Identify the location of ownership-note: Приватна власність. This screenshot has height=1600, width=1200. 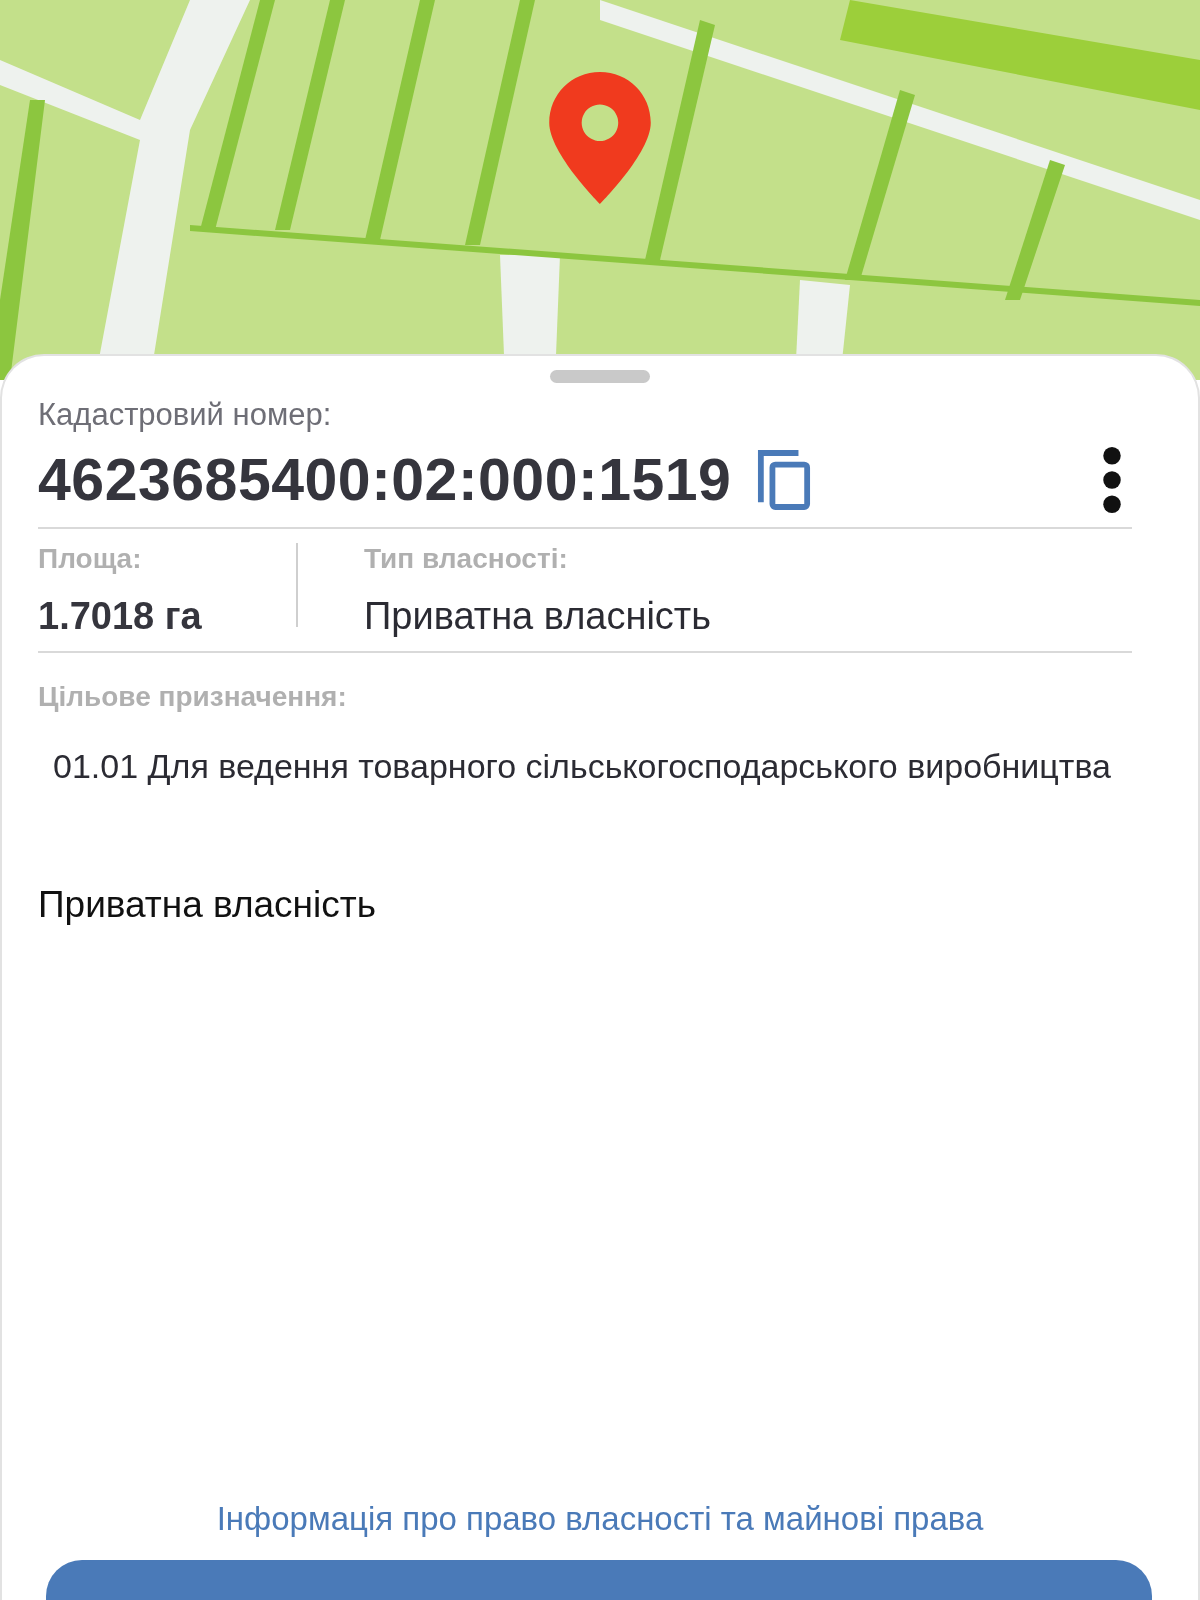
(207, 905).